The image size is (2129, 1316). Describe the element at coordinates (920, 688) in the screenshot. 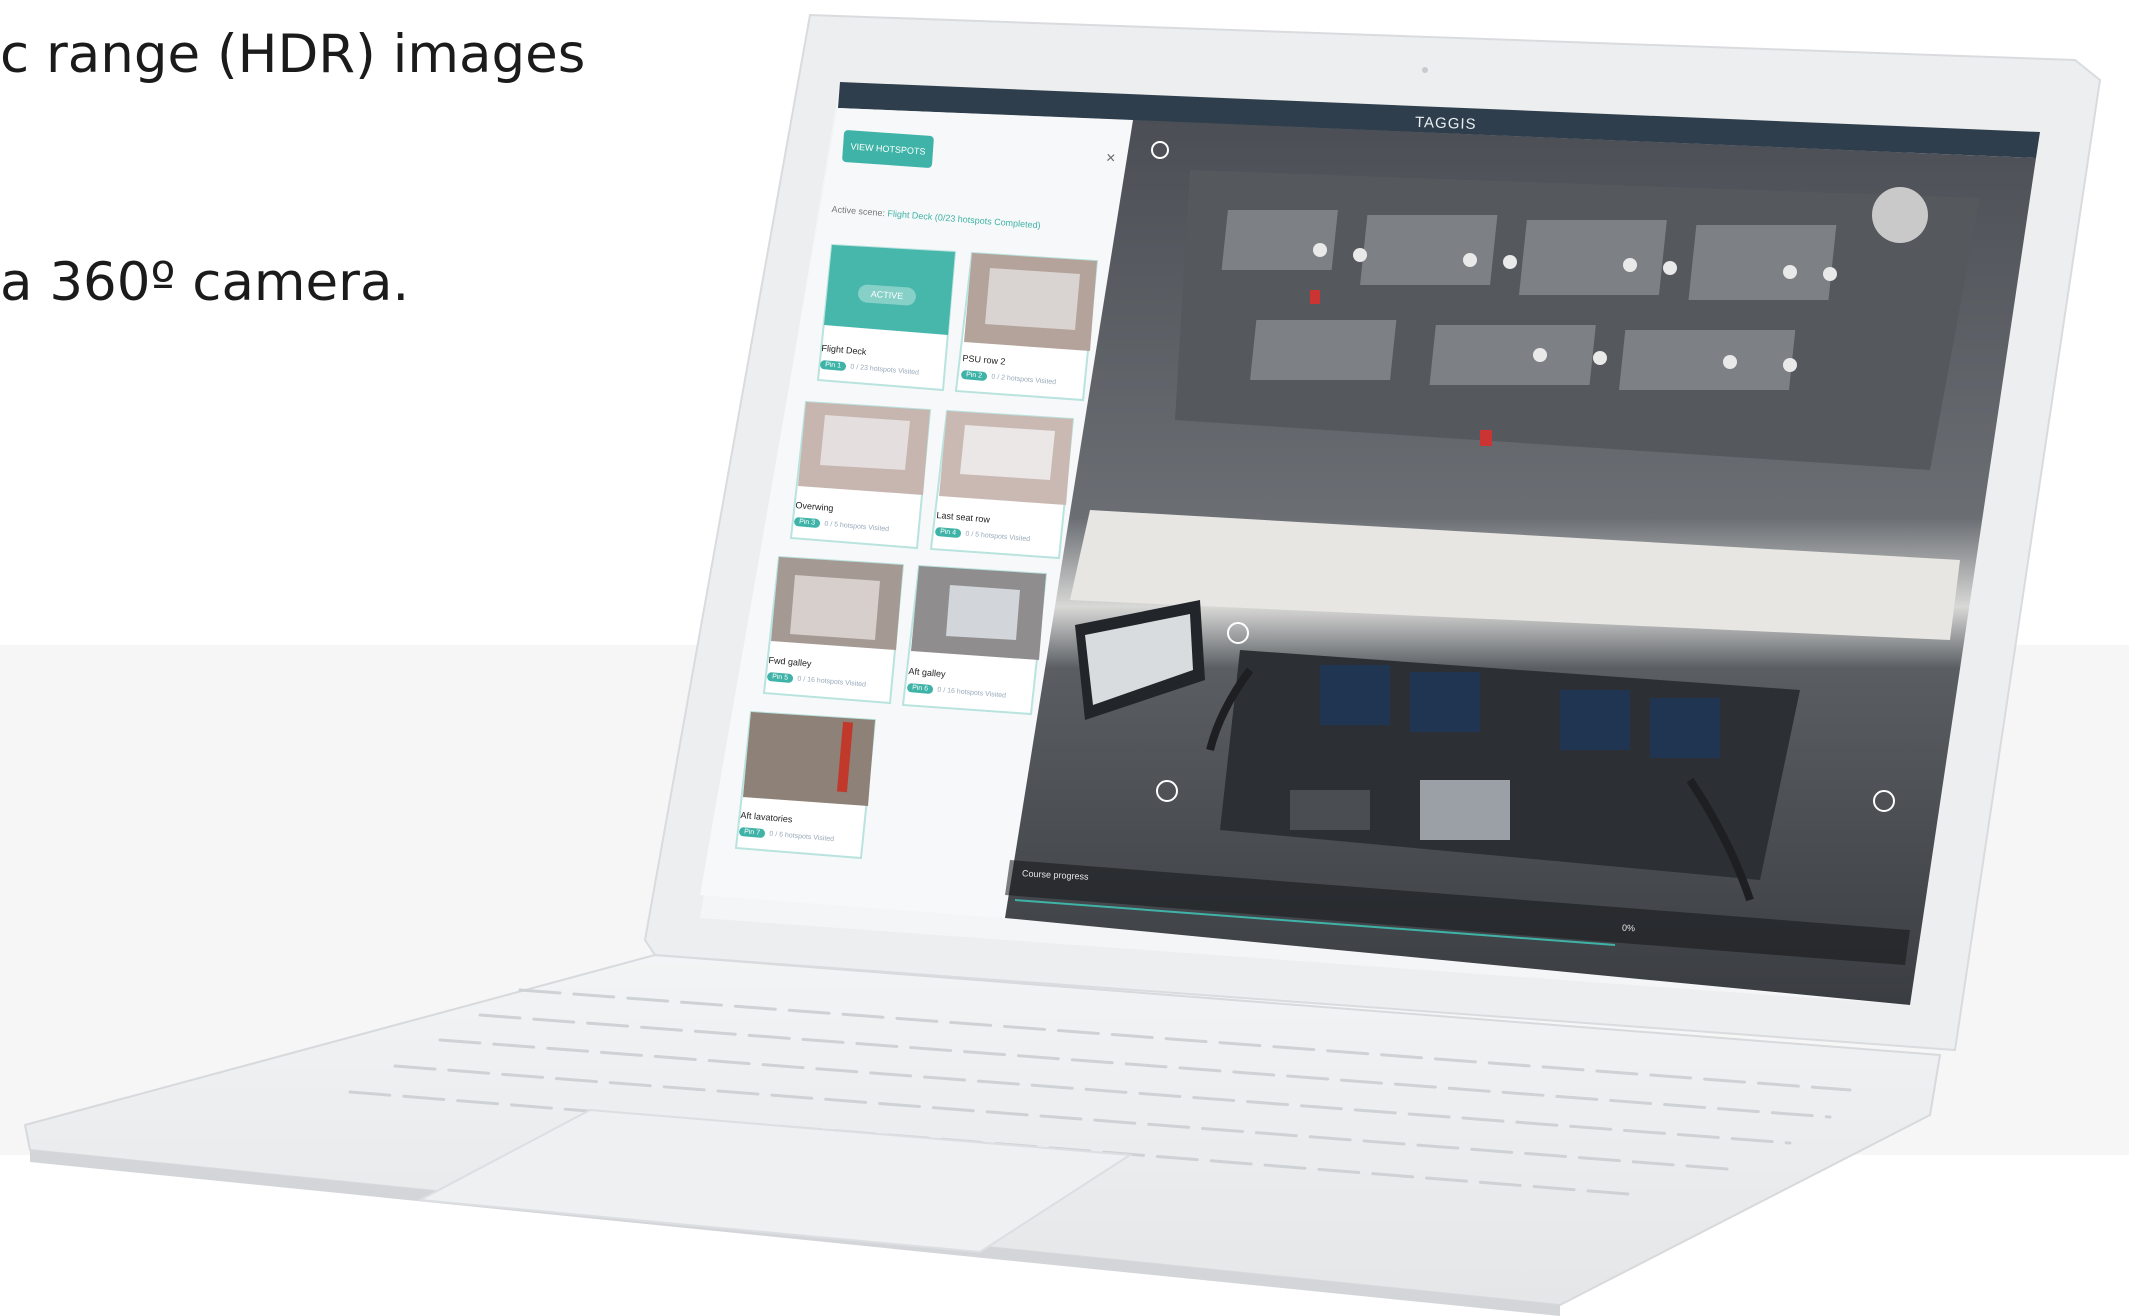

I see `scene-pin-badge: Pin 6` at that location.